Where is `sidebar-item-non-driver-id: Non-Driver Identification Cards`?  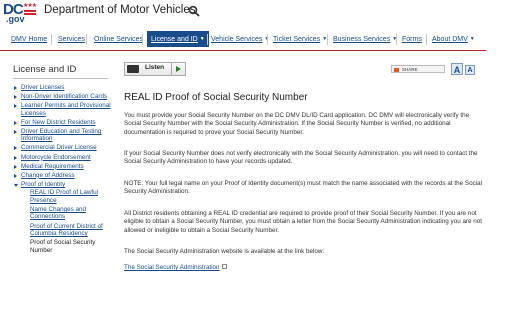 sidebar-item-non-driver-id: Non-Driver Identification Cards is located at coordinates (63, 97).